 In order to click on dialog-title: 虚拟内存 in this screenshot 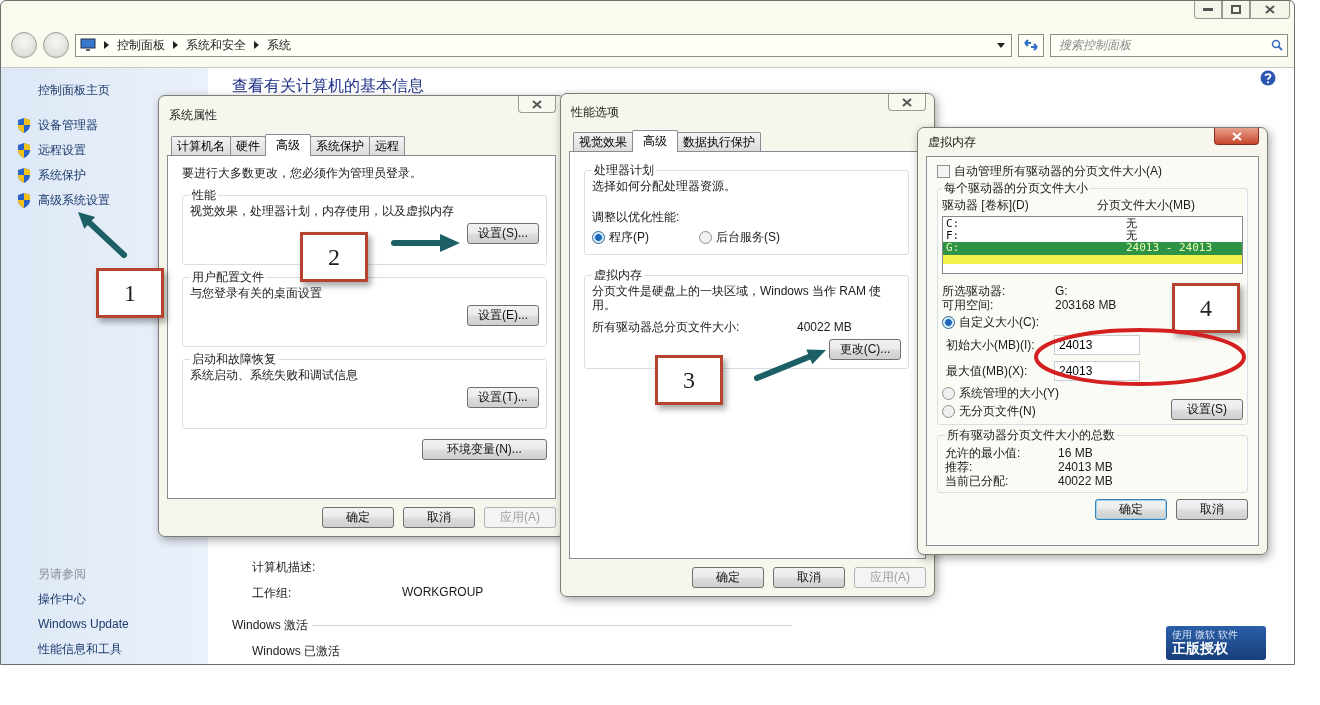, I will do `click(951, 142)`.